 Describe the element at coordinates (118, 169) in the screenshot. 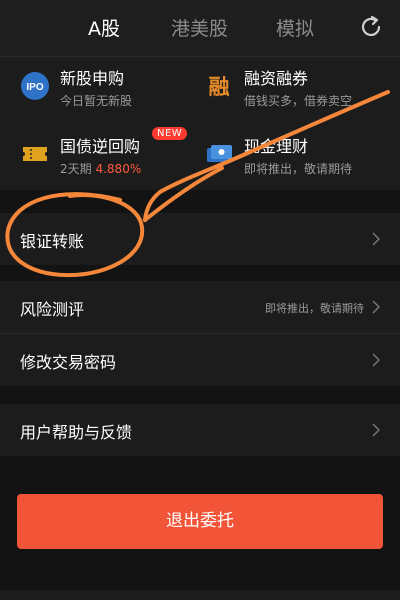

I see `repo-rate: 4.880%` at that location.